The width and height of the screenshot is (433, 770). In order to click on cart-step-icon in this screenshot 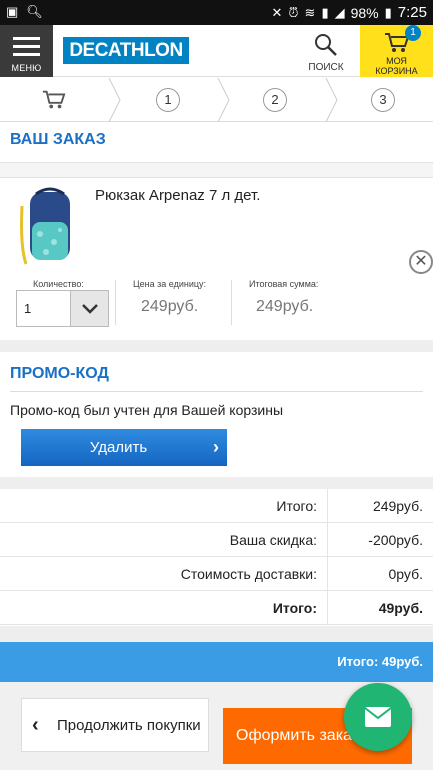, I will do `click(54, 99)`.